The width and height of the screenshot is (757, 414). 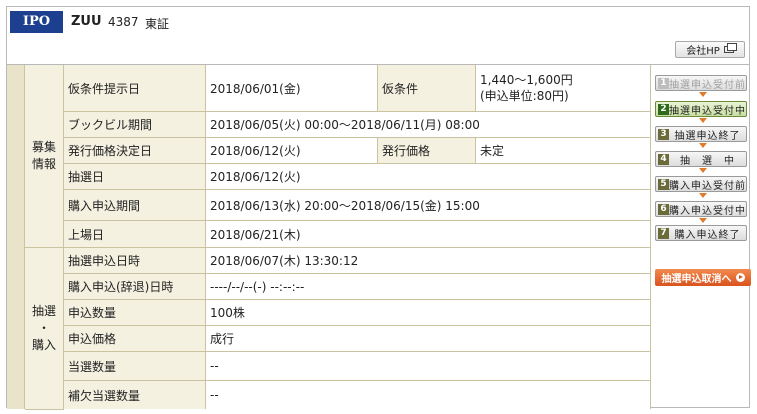 I want to click on stock-market: 東証, so click(x=157, y=24).